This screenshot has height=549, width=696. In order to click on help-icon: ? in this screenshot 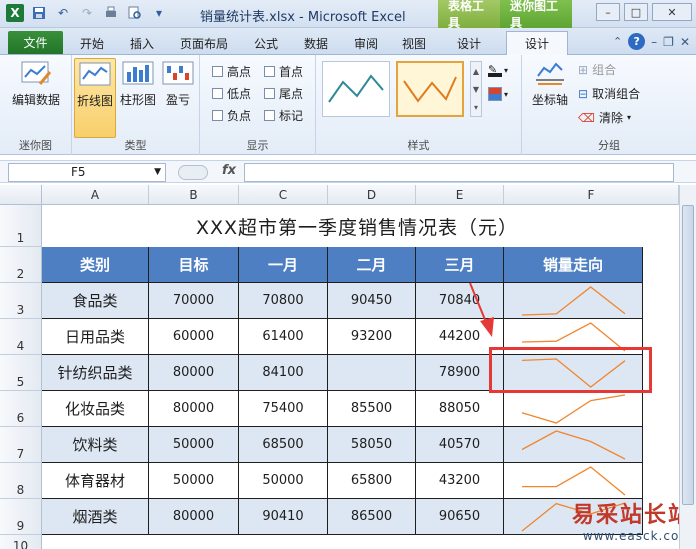, I will do `click(637, 41)`.